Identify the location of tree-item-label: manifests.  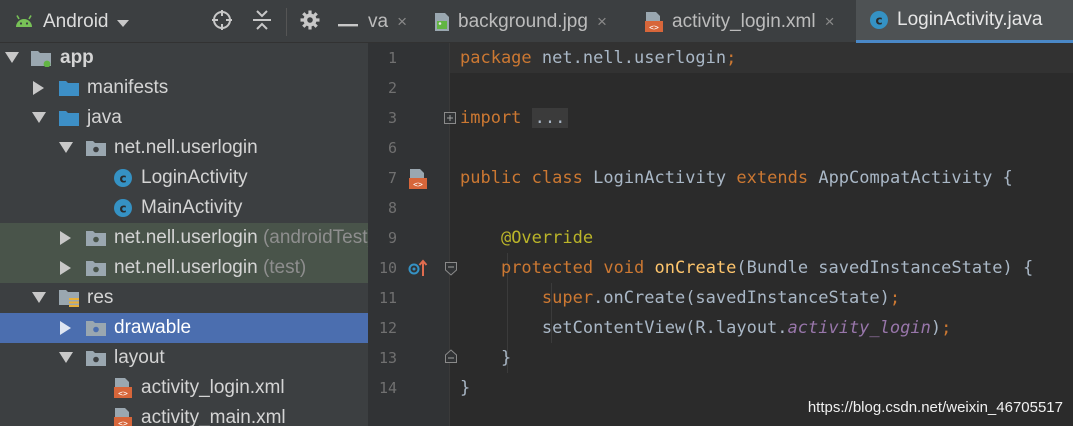
(128, 87).